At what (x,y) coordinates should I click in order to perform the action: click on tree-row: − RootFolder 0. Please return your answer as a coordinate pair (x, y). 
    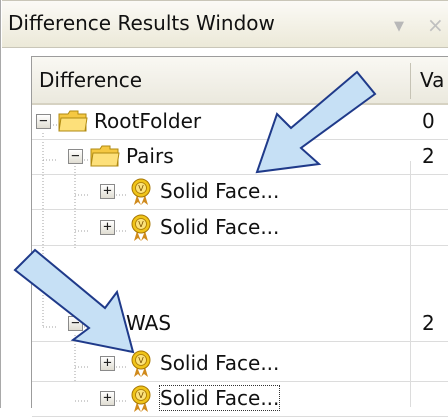
    Looking at the image, I should click on (240, 122).